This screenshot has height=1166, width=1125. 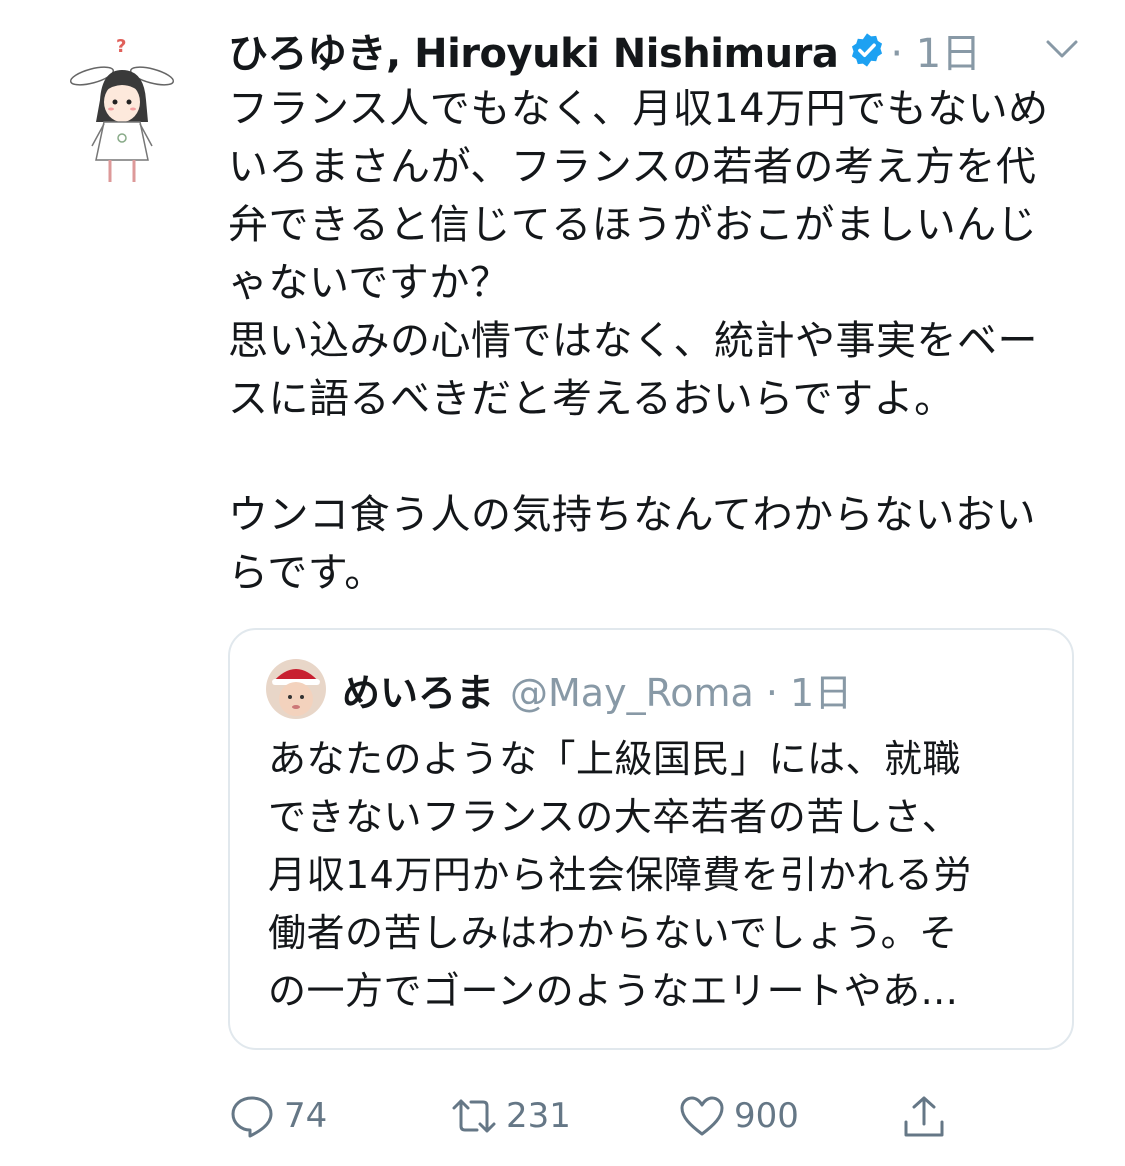 What do you see at coordinates (306, 1116) in the screenshot?
I see `reply-count: 74` at bounding box center [306, 1116].